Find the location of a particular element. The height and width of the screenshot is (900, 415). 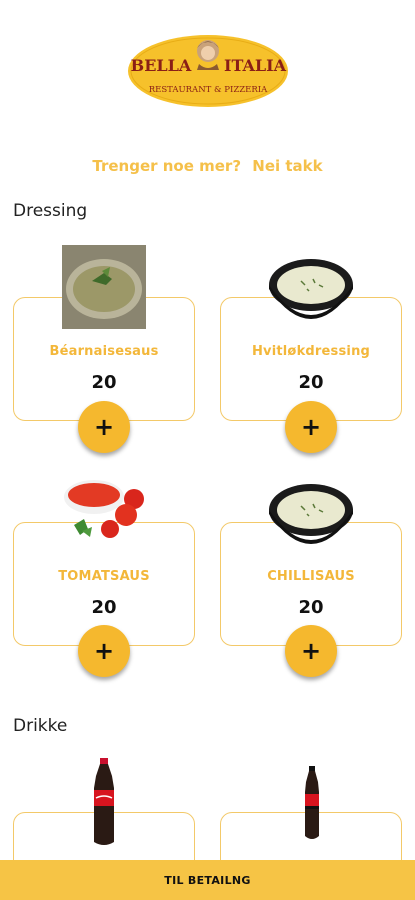

garlic-dressing-photo is located at coordinates (311, 291).